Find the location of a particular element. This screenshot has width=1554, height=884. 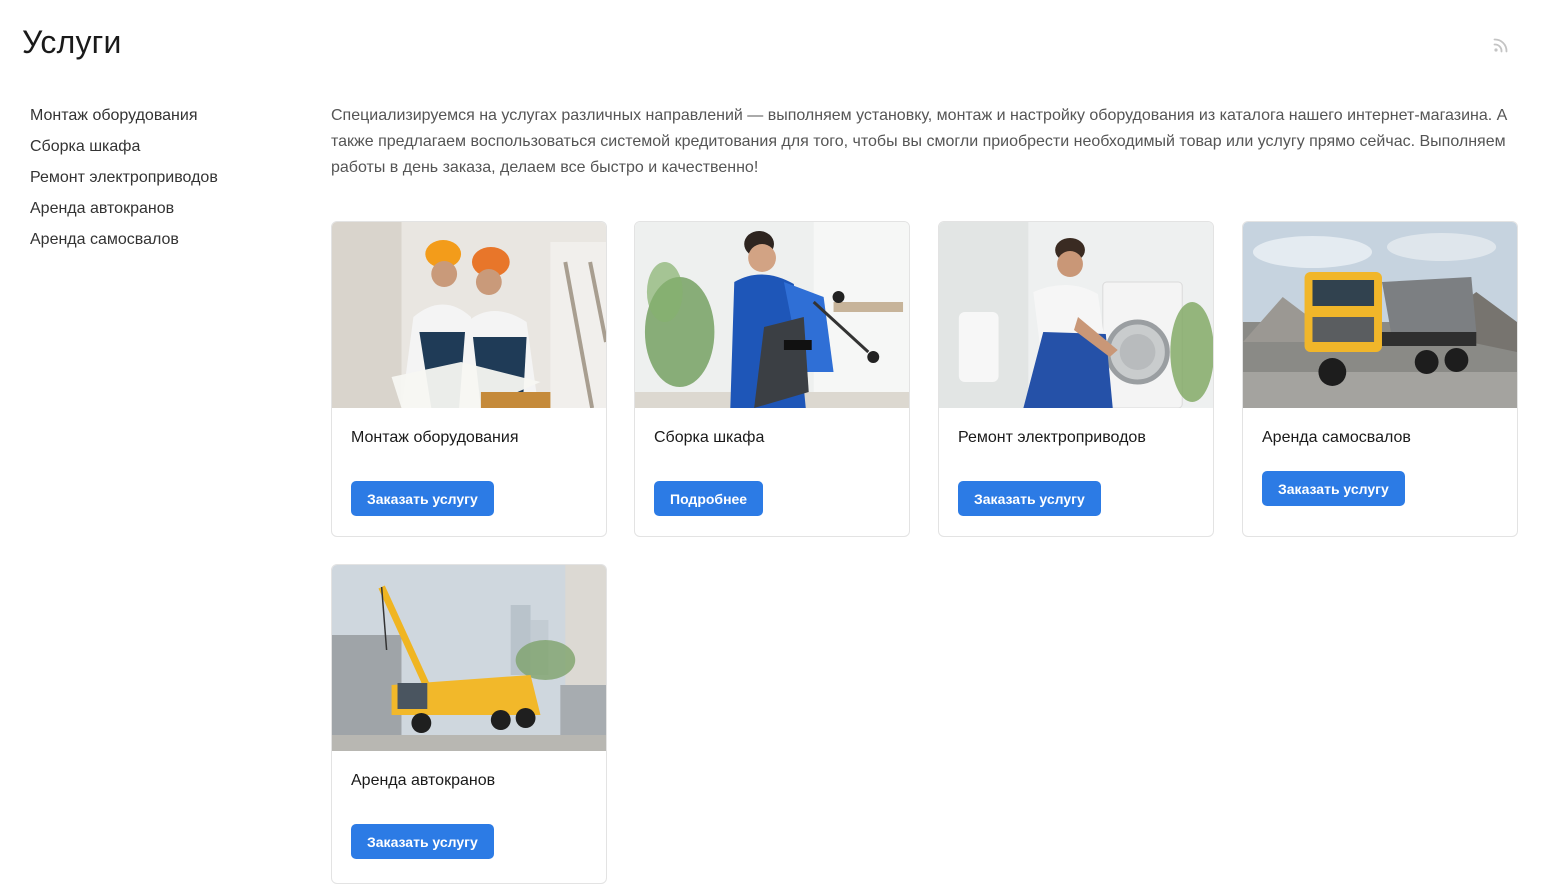

yellow-mobile-crane-photo is located at coordinates (469, 658).